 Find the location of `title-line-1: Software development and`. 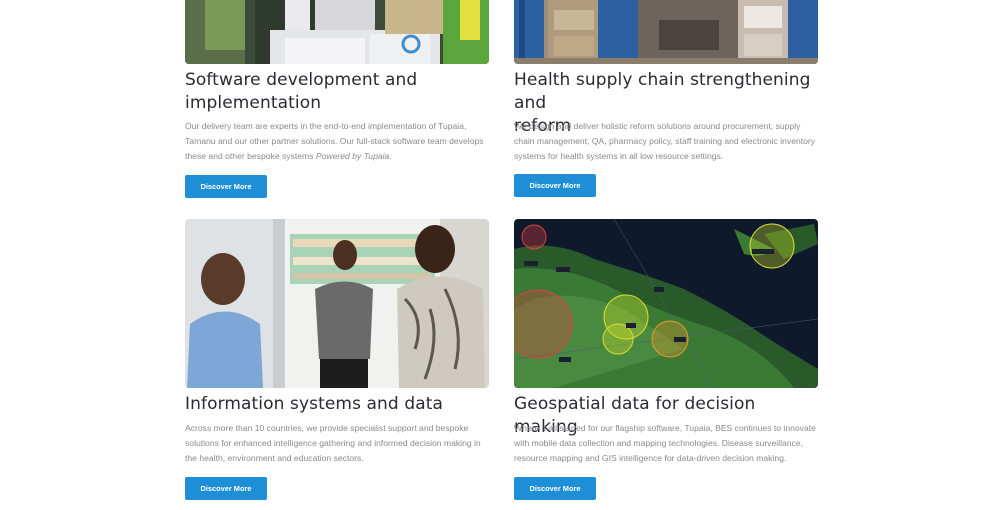

title-line-1: Software development and is located at coordinates (301, 80).